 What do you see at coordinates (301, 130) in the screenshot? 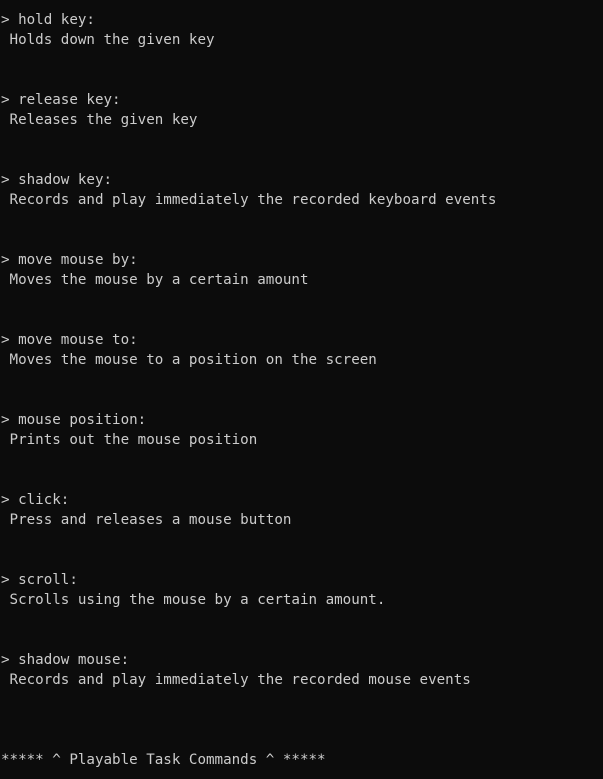
I see `command-entry-release-key: > release key: Releases the given key` at bounding box center [301, 130].